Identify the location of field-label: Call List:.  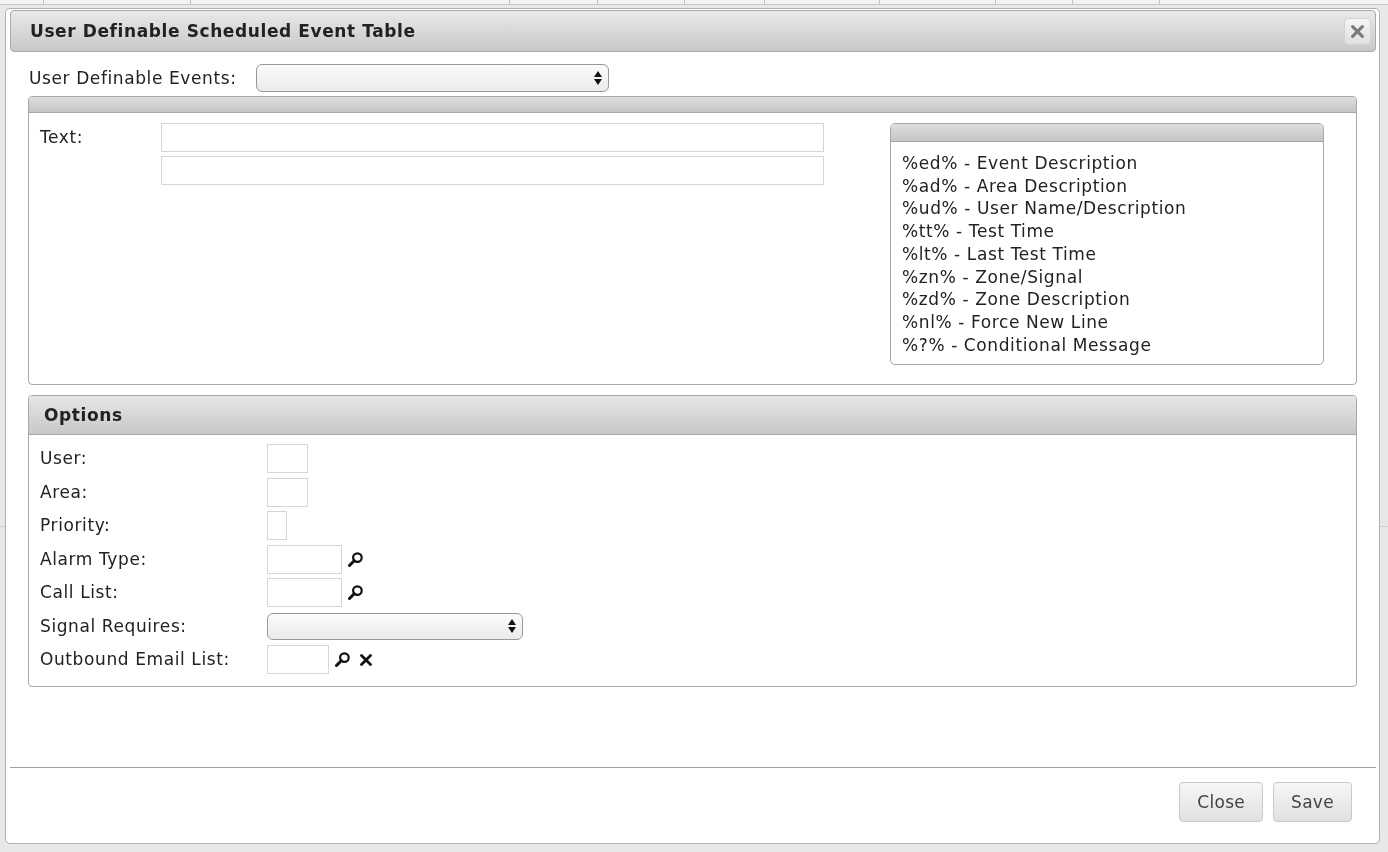
(79, 592).